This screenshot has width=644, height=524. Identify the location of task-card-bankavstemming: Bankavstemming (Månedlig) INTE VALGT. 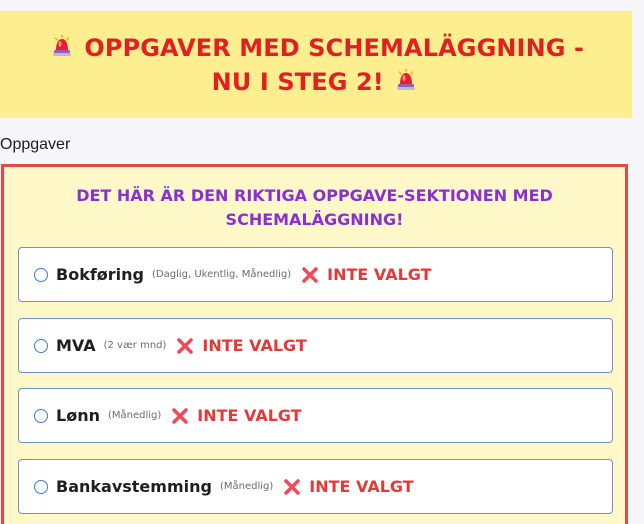
(315, 486).